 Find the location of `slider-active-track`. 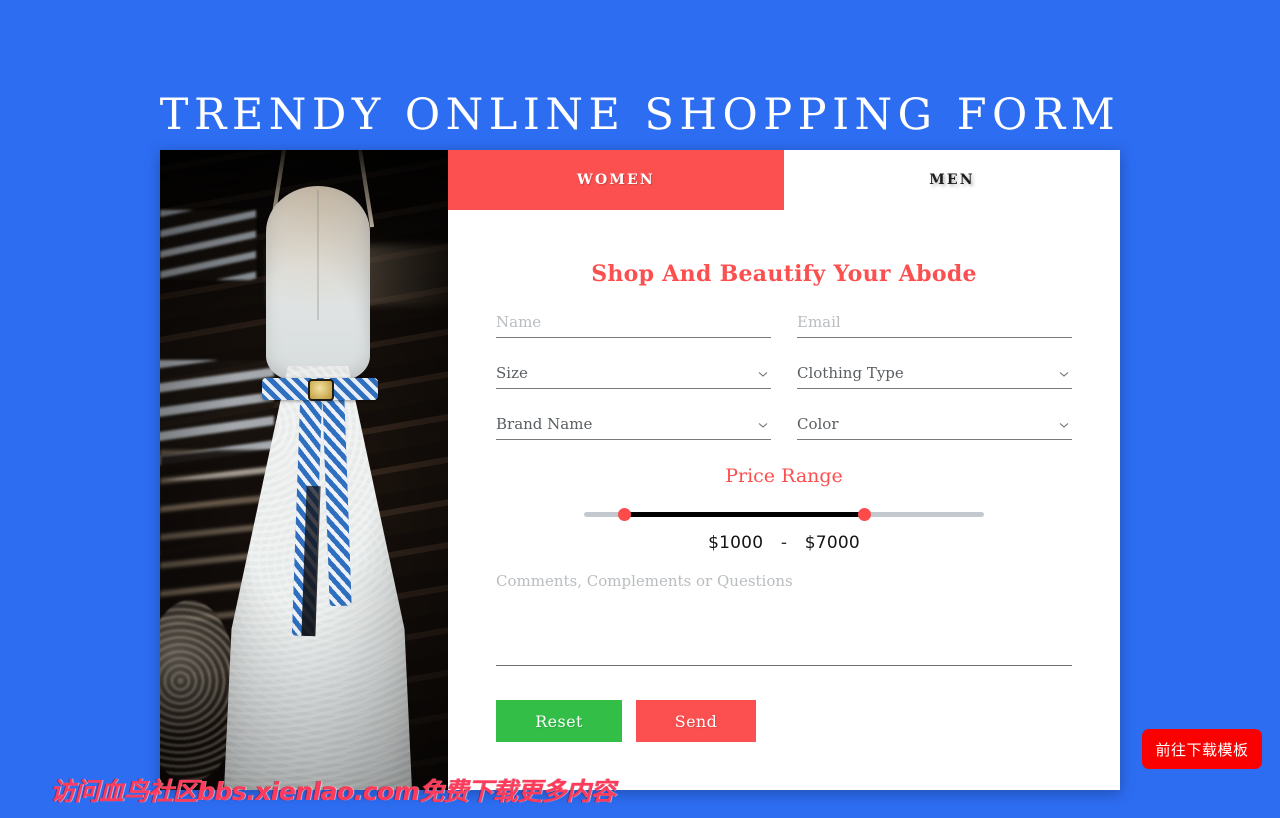

slider-active-track is located at coordinates (744, 514).